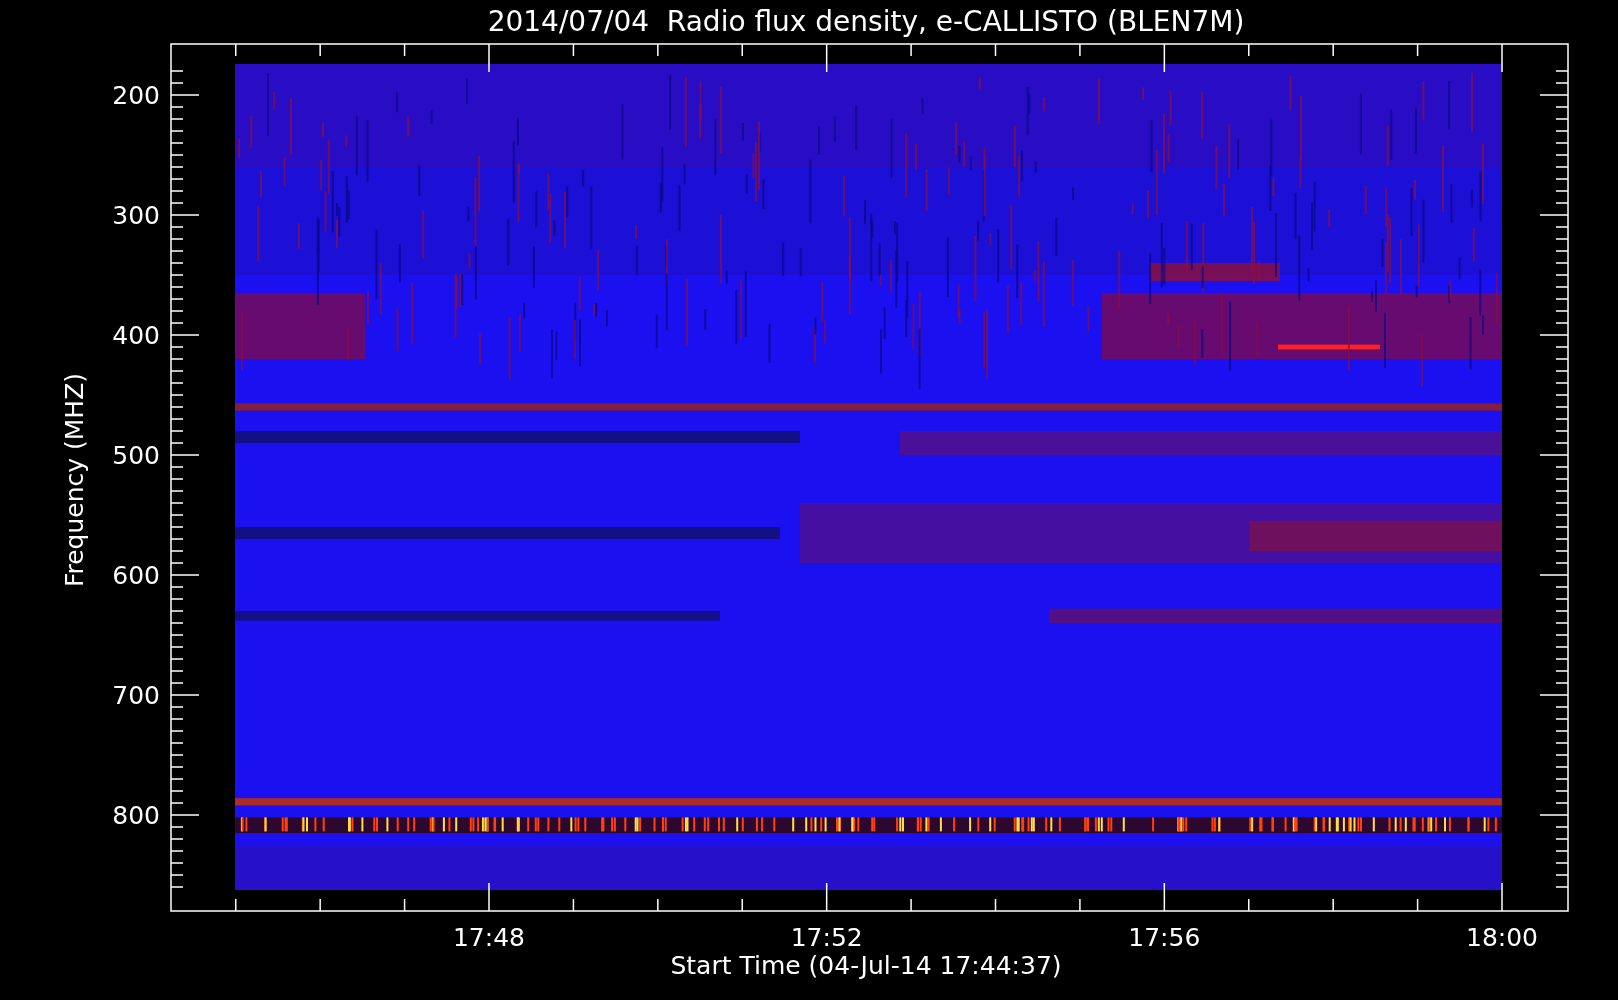 This screenshot has height=1000, width=1618. I want to click on x-tick-label: 17:52, so click(826, 937).